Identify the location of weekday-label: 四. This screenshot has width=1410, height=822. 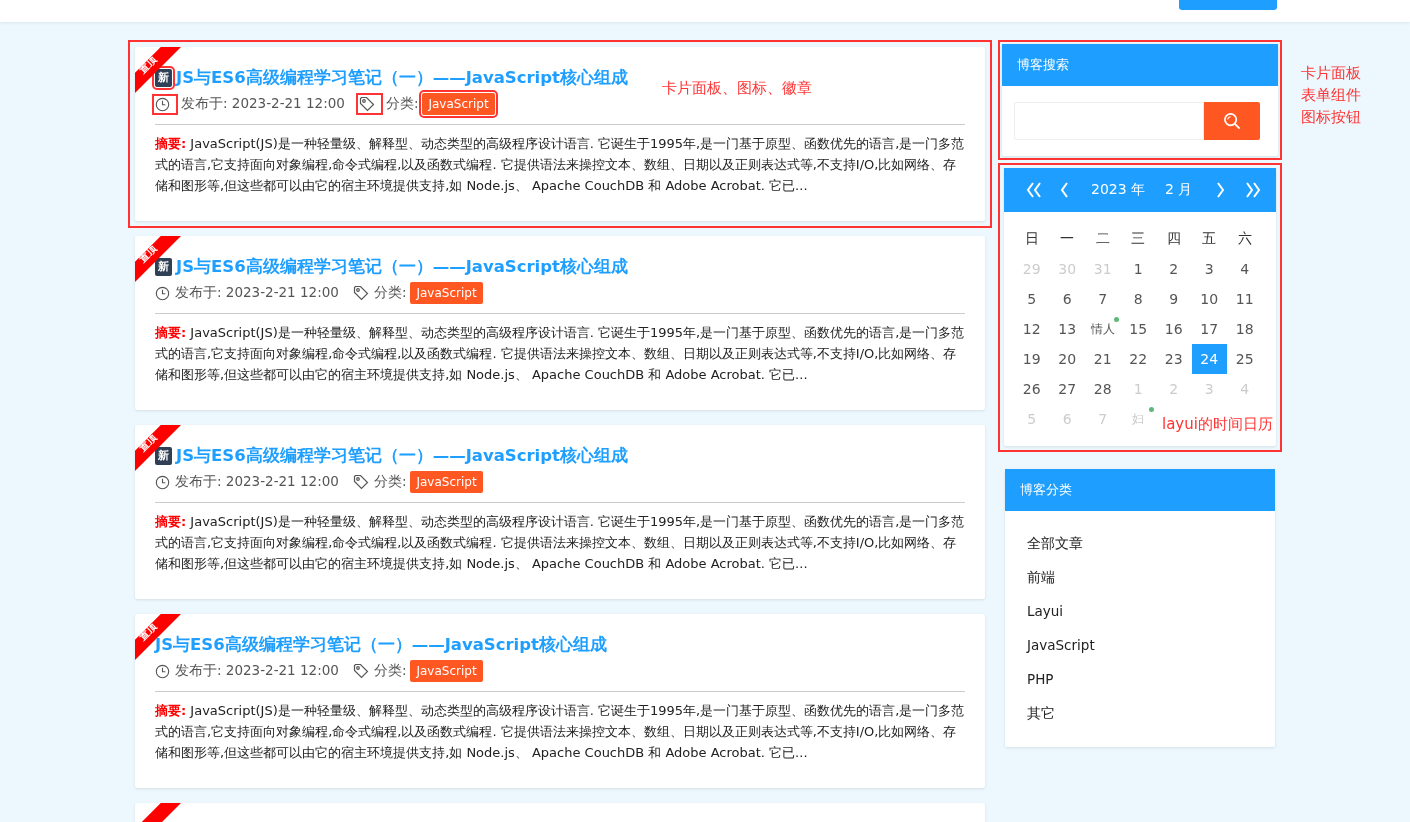
(1173, 238).